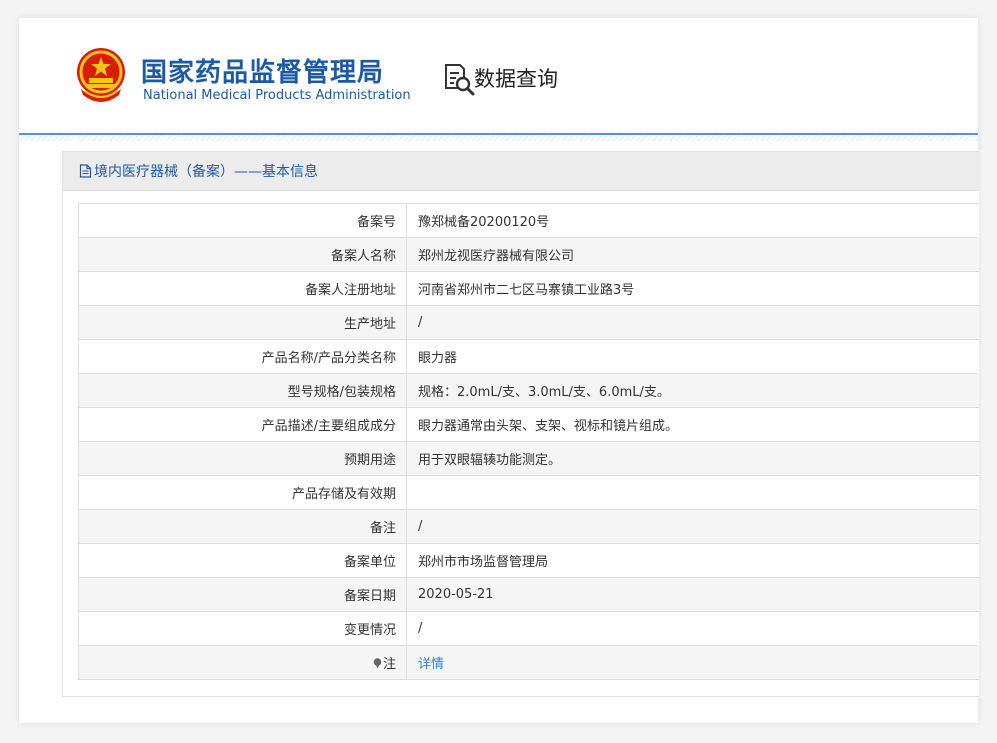 This screenshot has width=997, height=743. I want to click on org-name-en: National Medical Products Administration, so click(277, 95).